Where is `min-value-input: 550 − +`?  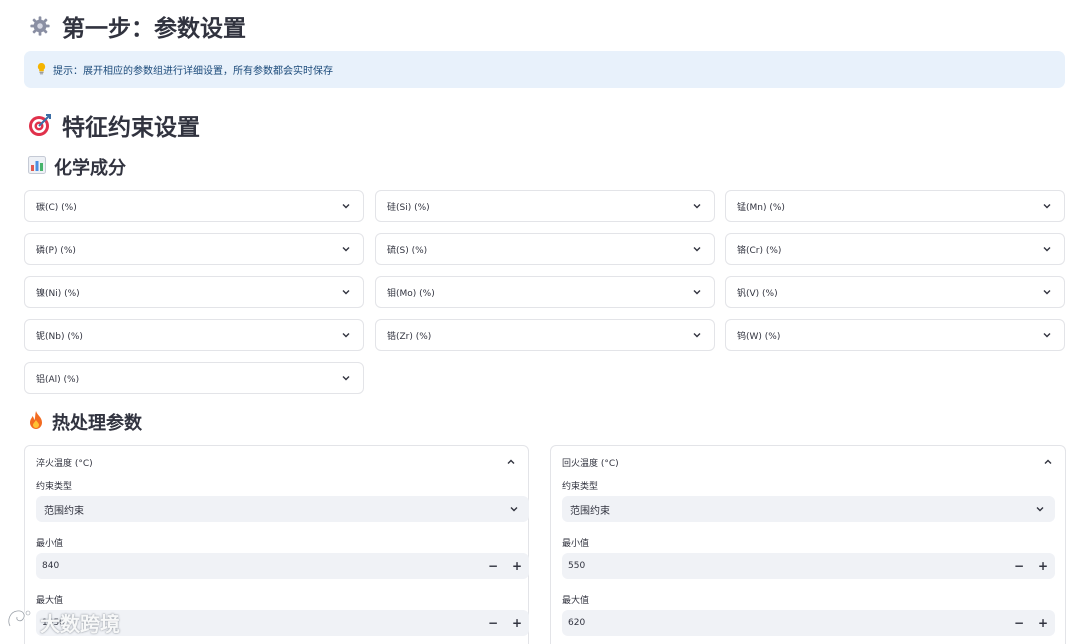
min-value-input: 550 − + is located at coordinates (808, 566).